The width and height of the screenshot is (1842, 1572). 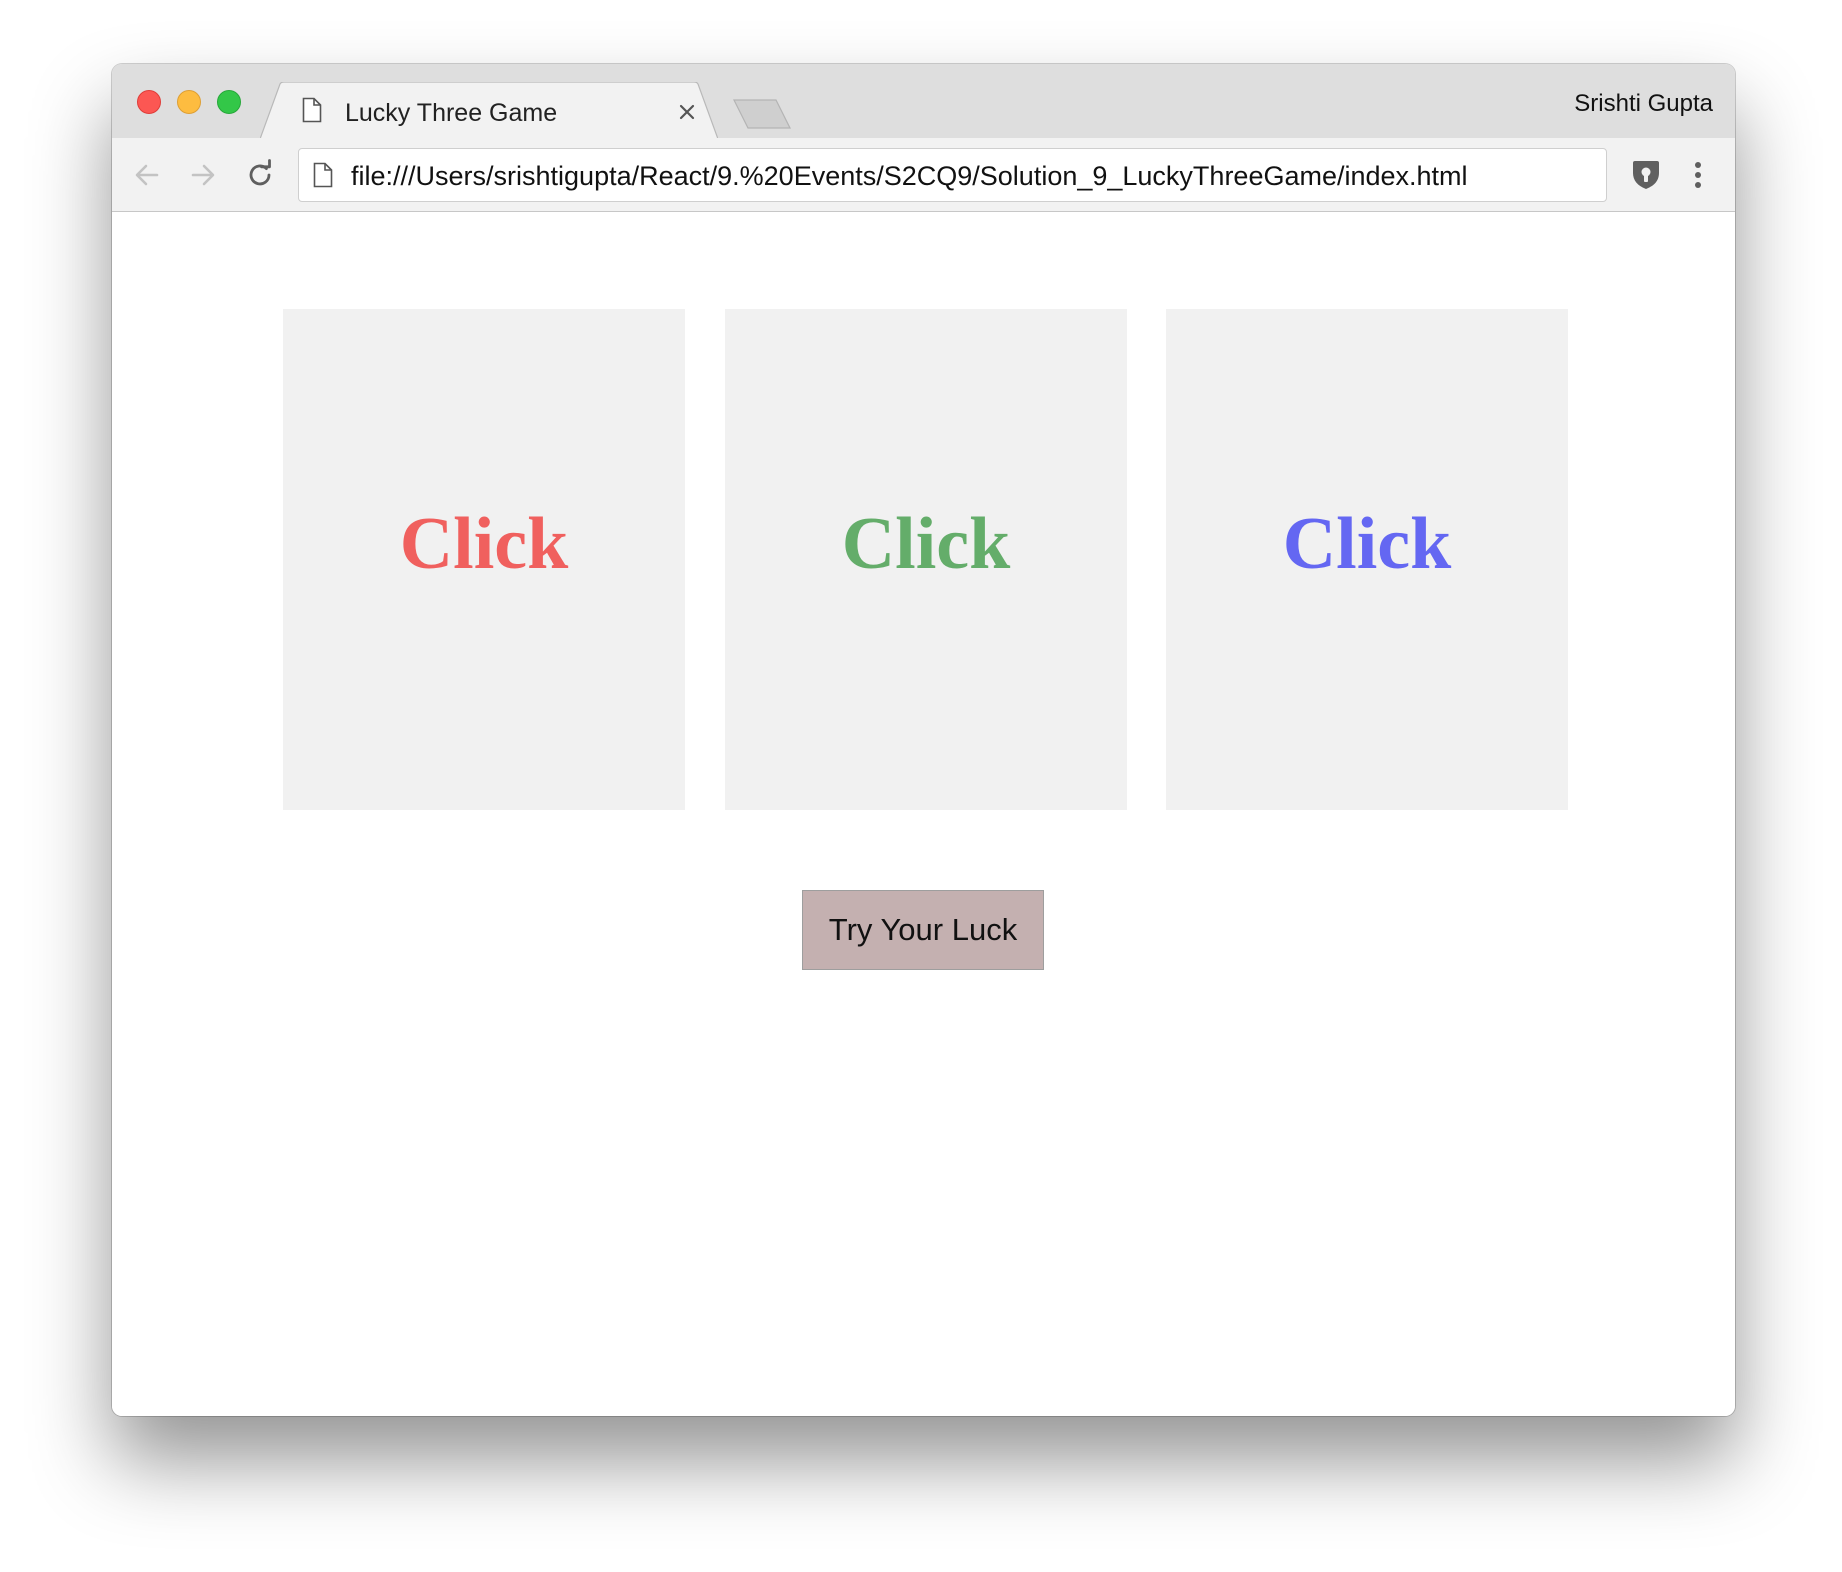 What do you see at coordinates (451, 113) in the screenshot?
I see `tab-title: Lucky Three Game` at bounding box center [451, 113].